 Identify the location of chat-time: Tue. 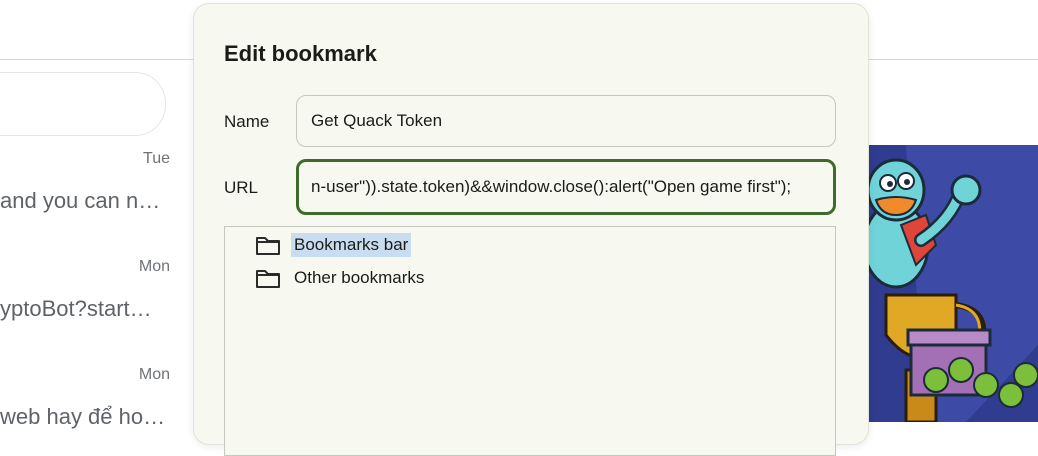
(156, 158).